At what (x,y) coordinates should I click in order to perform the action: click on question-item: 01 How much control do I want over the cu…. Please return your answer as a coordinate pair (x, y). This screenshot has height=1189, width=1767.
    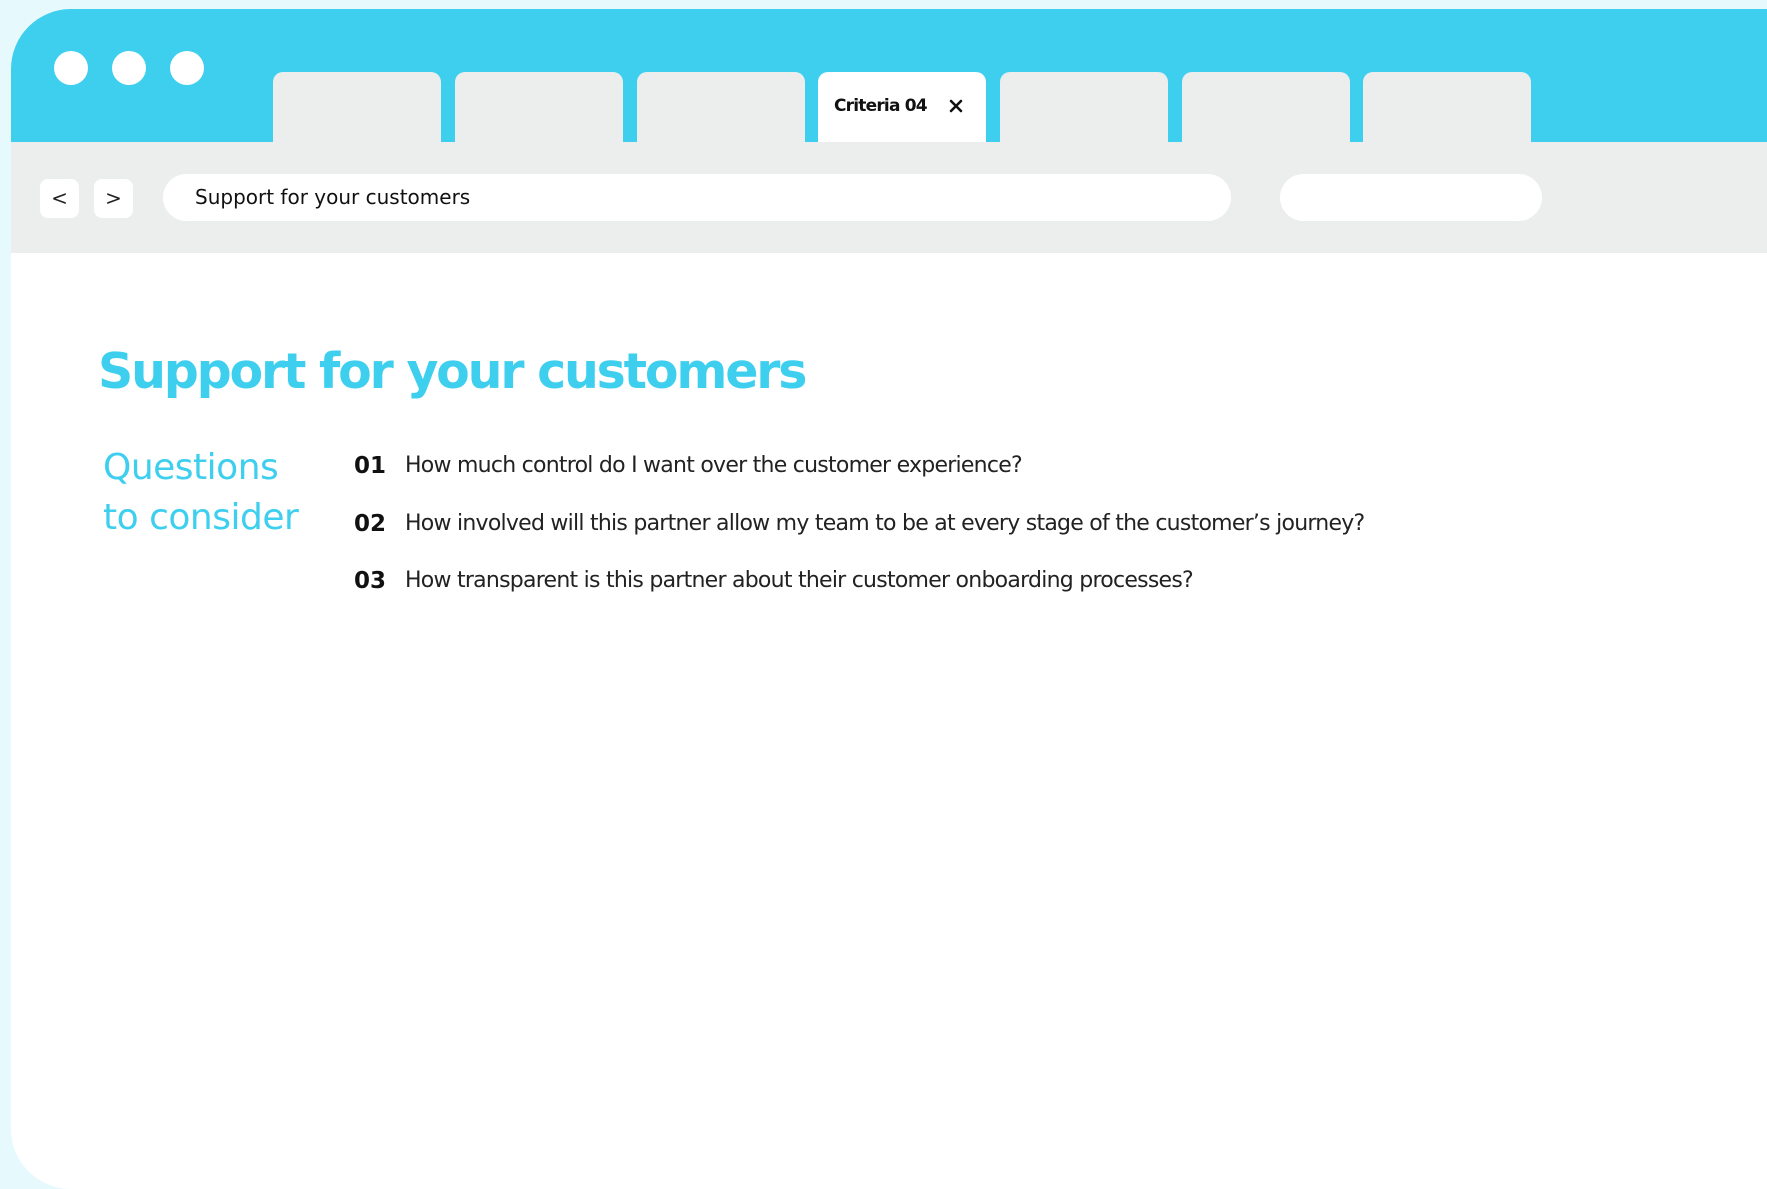
    Looking at the image, I should click on (859, 475).